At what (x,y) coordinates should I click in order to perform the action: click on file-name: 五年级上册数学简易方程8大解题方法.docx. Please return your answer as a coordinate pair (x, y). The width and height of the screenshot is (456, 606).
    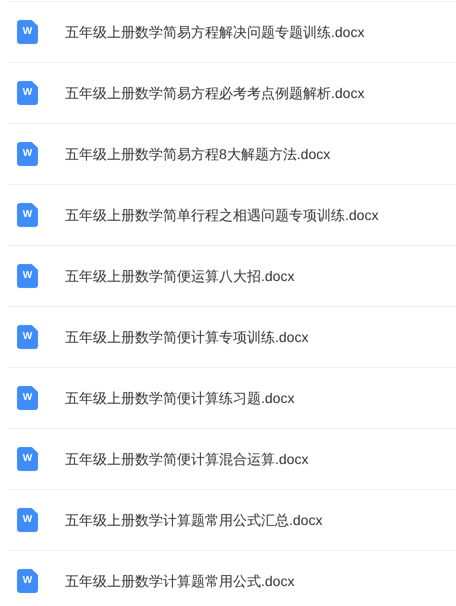
    Looking at the image, I should click on (197, 154).